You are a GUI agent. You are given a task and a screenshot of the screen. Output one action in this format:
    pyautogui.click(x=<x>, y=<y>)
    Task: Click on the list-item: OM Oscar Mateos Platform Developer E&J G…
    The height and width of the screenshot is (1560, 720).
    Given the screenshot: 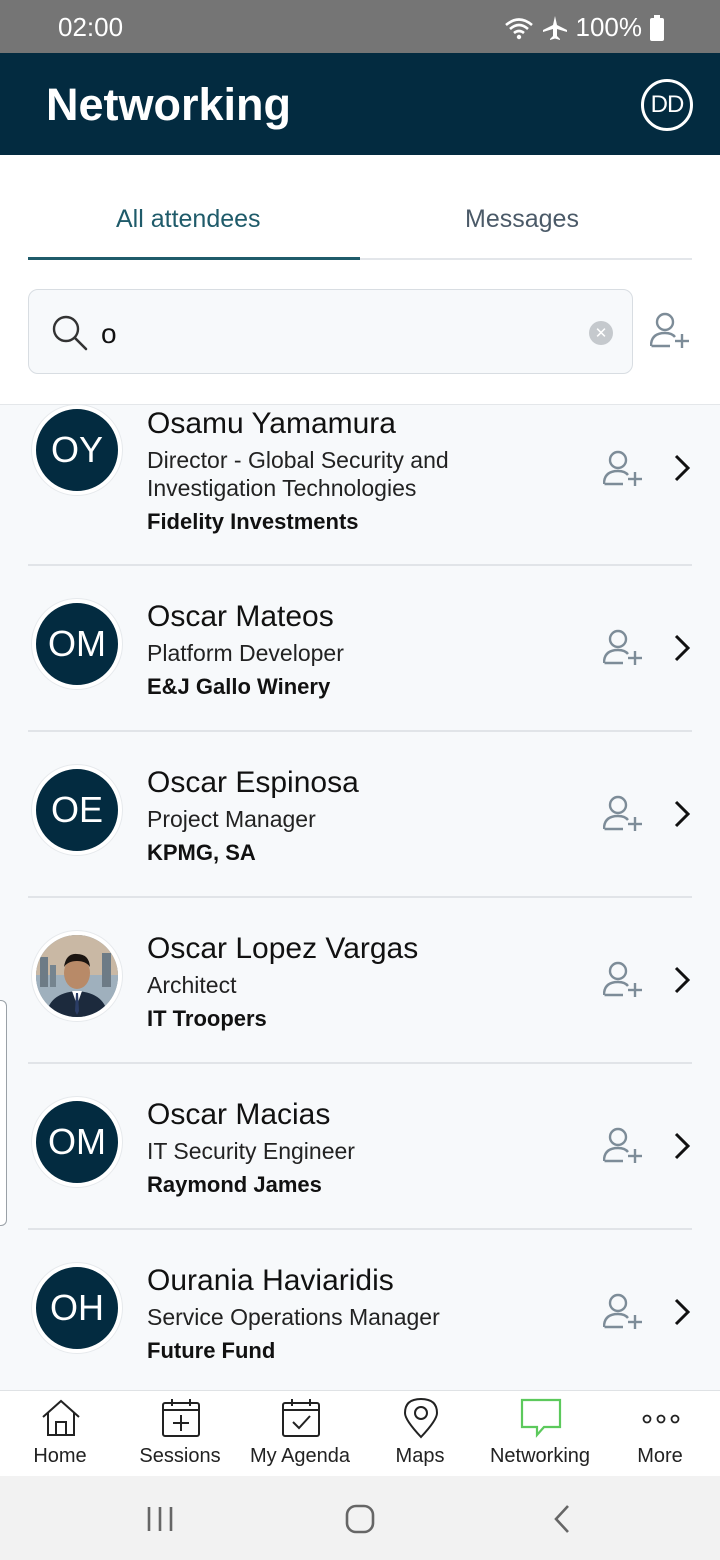 What is the action you would take?
    pyautogui.click(x=360, y=649)
    